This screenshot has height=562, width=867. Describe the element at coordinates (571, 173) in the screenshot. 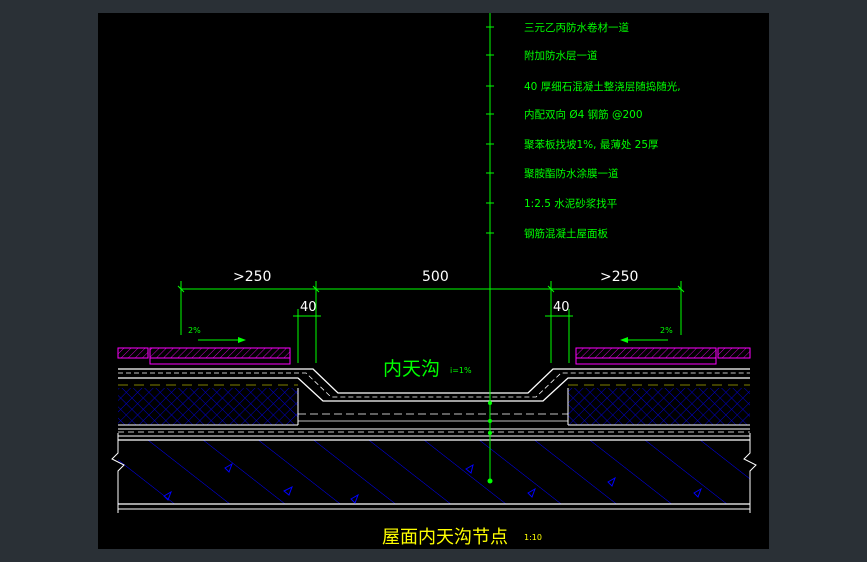

I see `layer-label: 聚胺酯防水涂膜一道` at that location.